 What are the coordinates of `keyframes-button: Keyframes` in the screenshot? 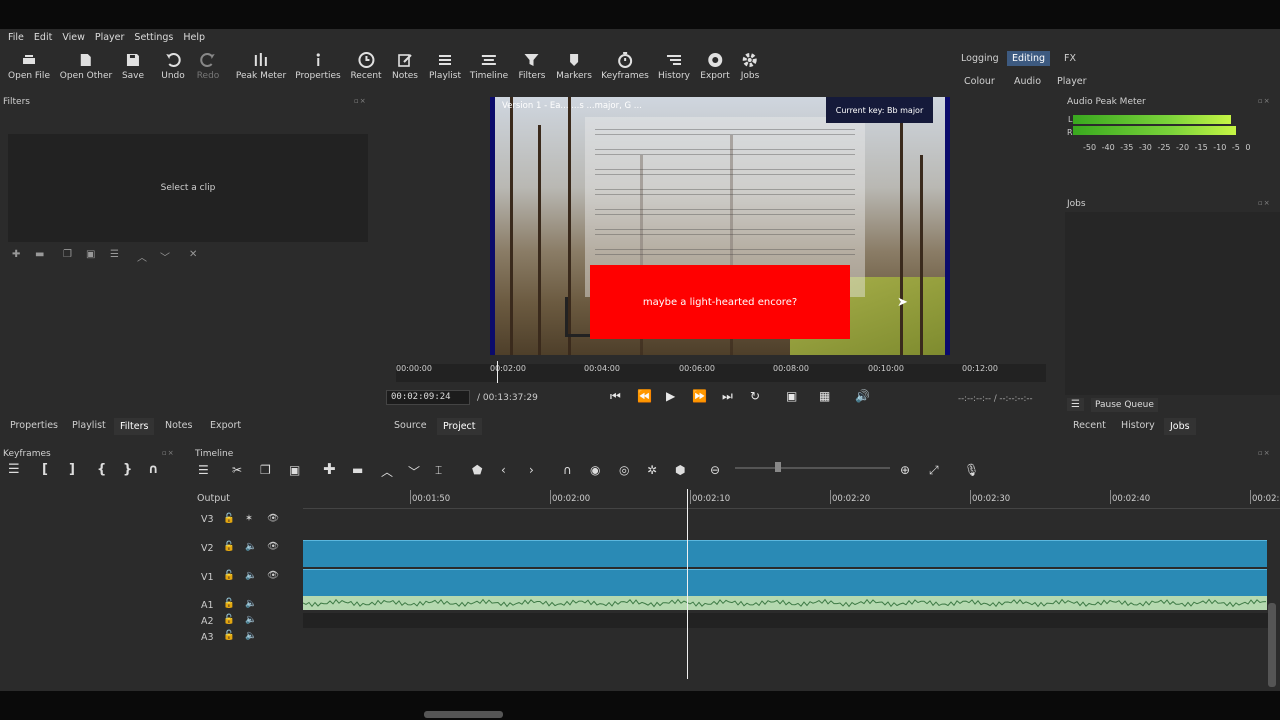 It's located at (625, 65).